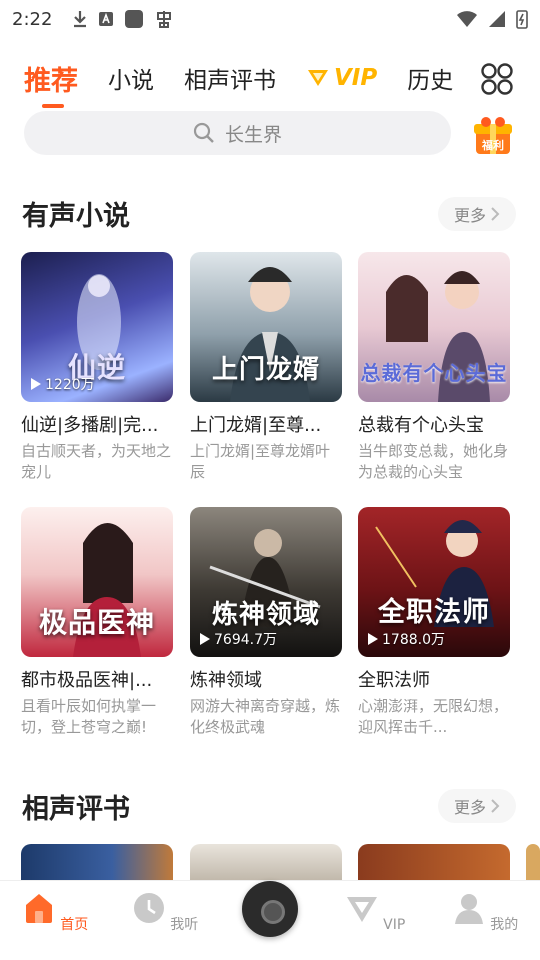  I want to click on cover-image: 全职法师 1788.0万, so click(434, 582).